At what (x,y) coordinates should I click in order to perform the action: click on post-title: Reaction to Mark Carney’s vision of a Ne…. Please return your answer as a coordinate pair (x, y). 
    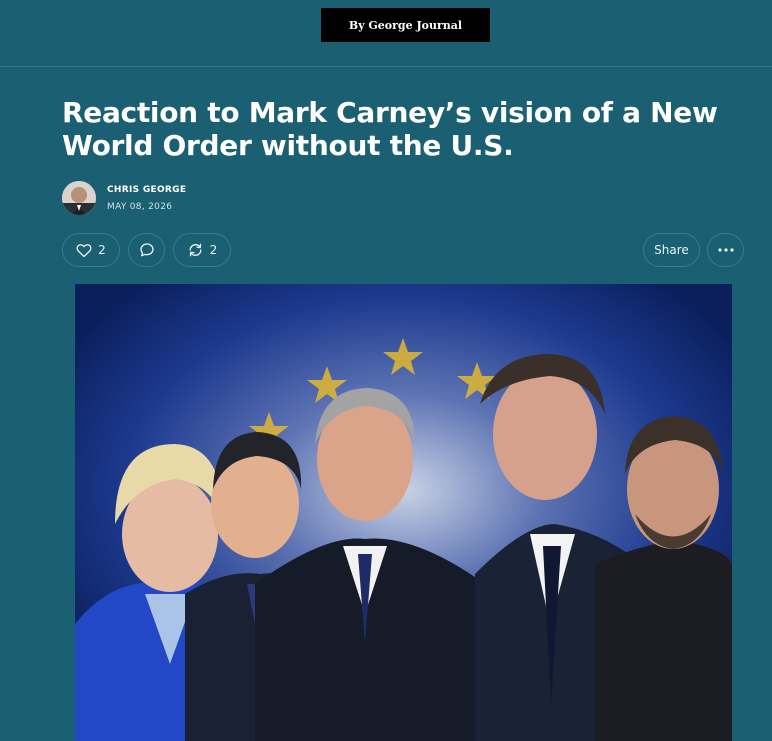
    Looking at the image, I should click on (390, 129).